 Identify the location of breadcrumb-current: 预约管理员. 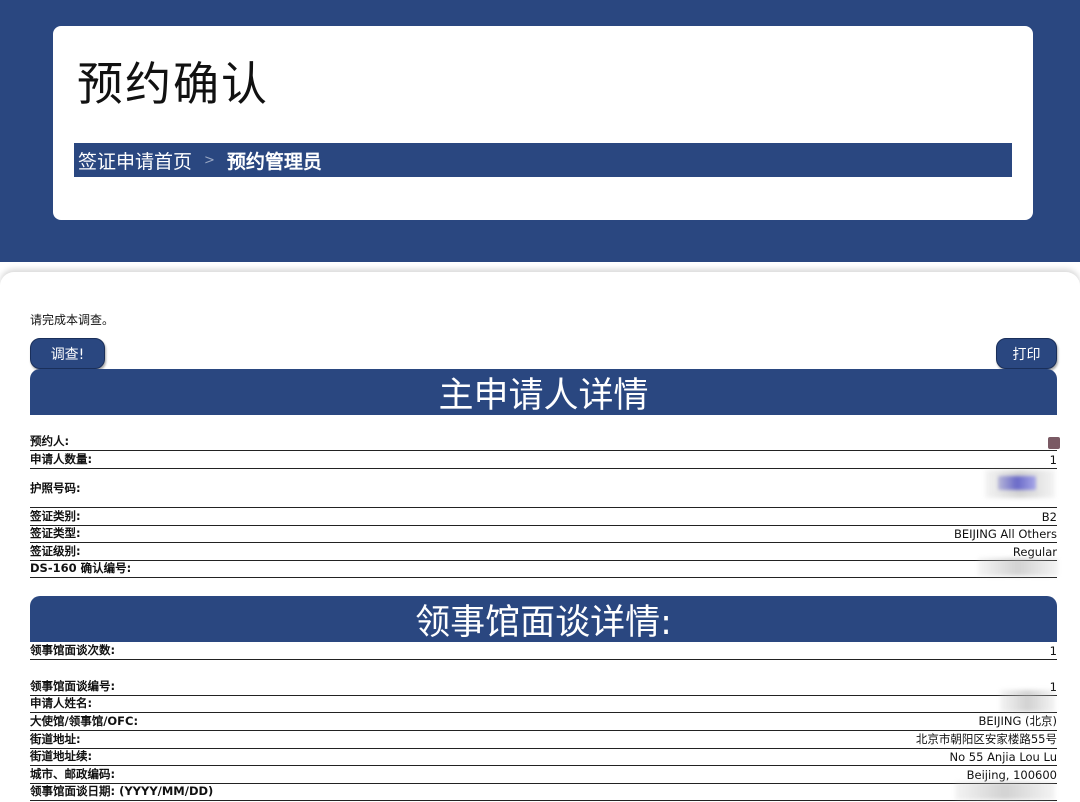
(274, 161).